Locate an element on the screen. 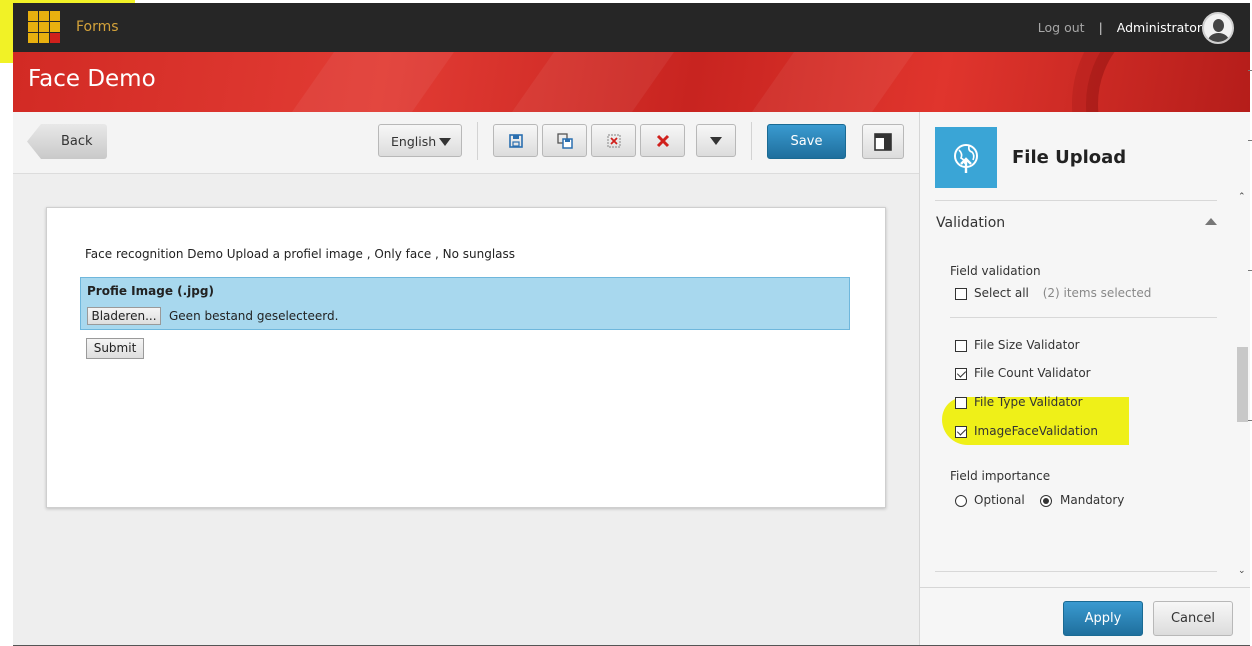 This screenshot has height=646, width=1252. mandatory-label: Mandatory is located at coordinates (1092, 500).